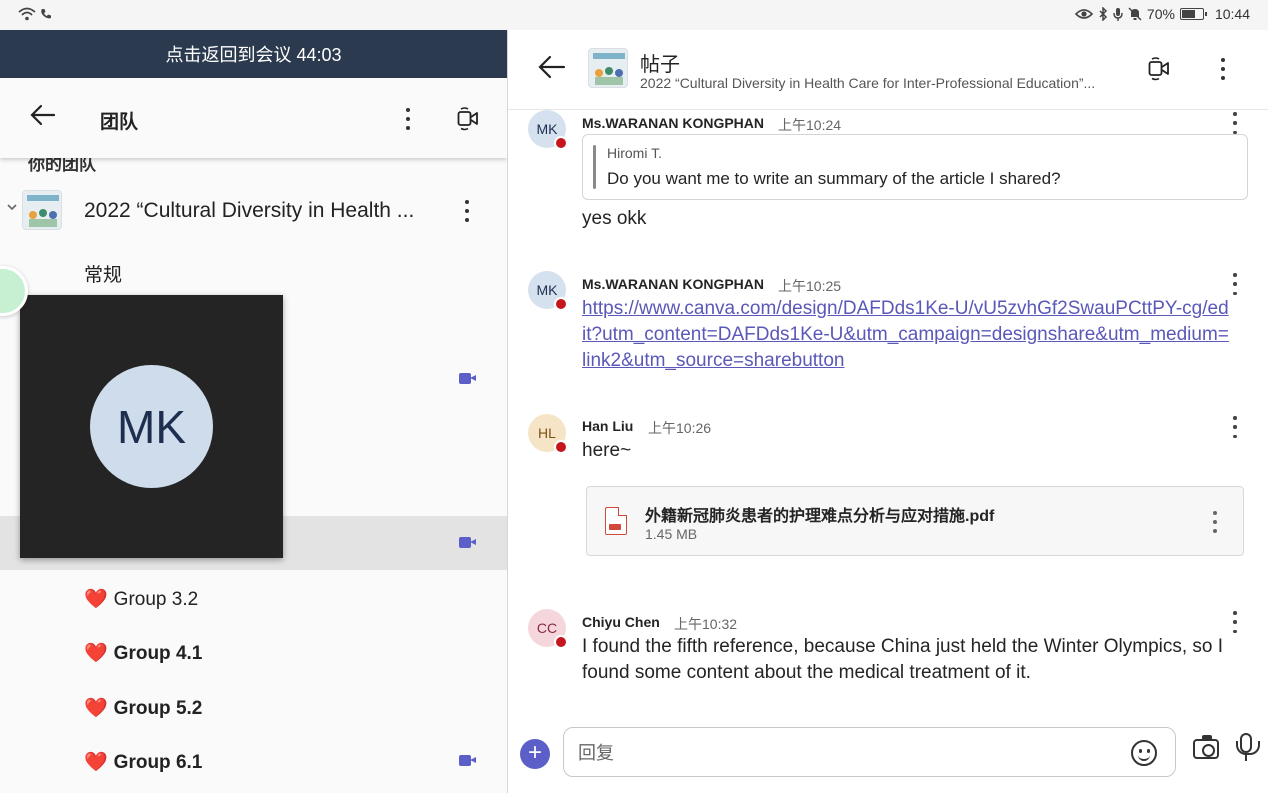  I want to click on message-text: yes okk, so click(614, 218).